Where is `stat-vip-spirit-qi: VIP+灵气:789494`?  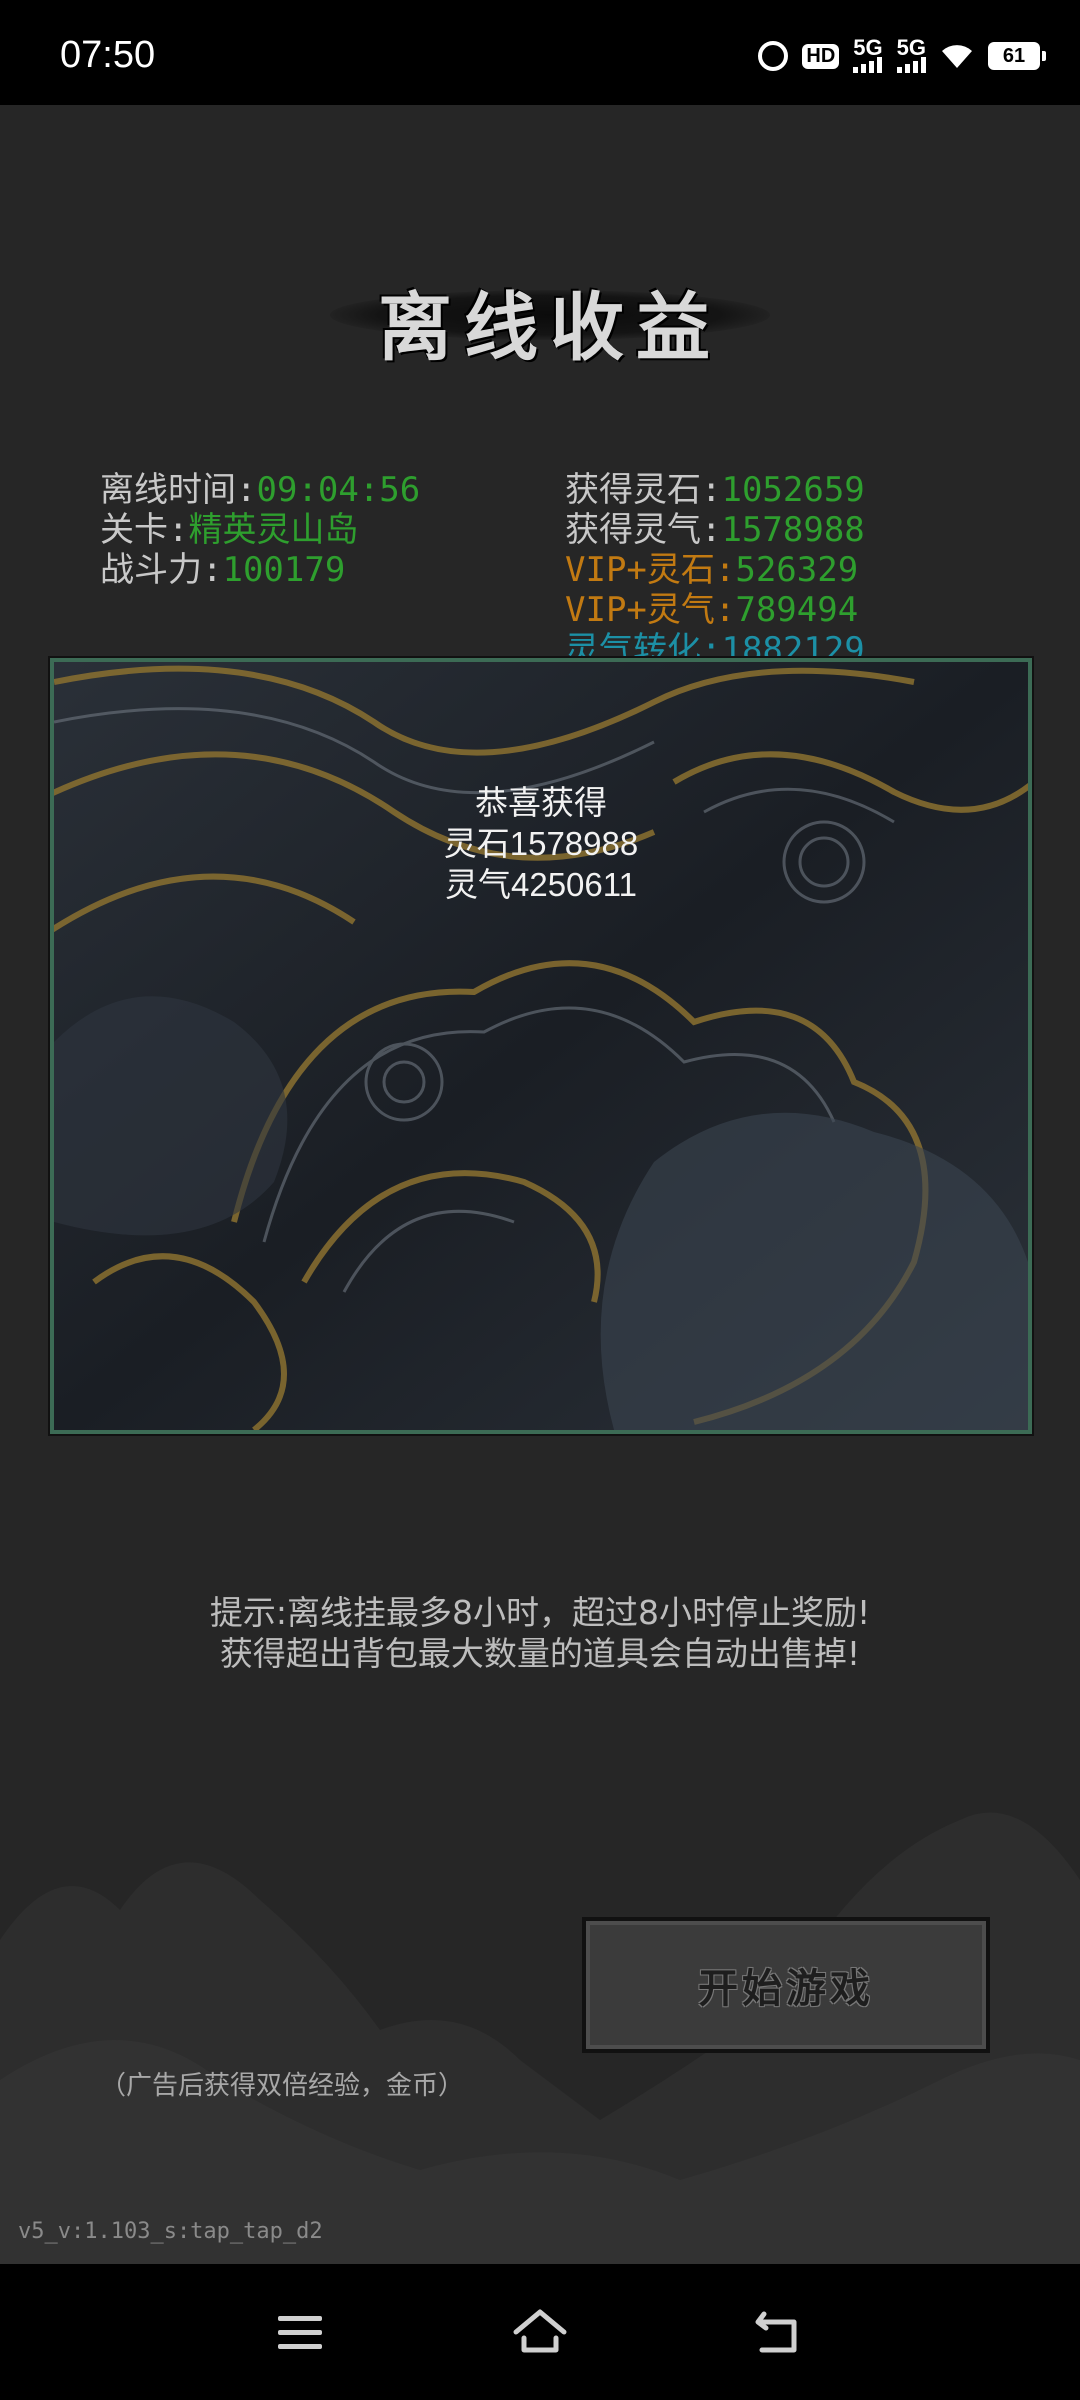 stat-vip-spirit-qi: VIP+灵气:789494 is located at coordinates (712, 610).